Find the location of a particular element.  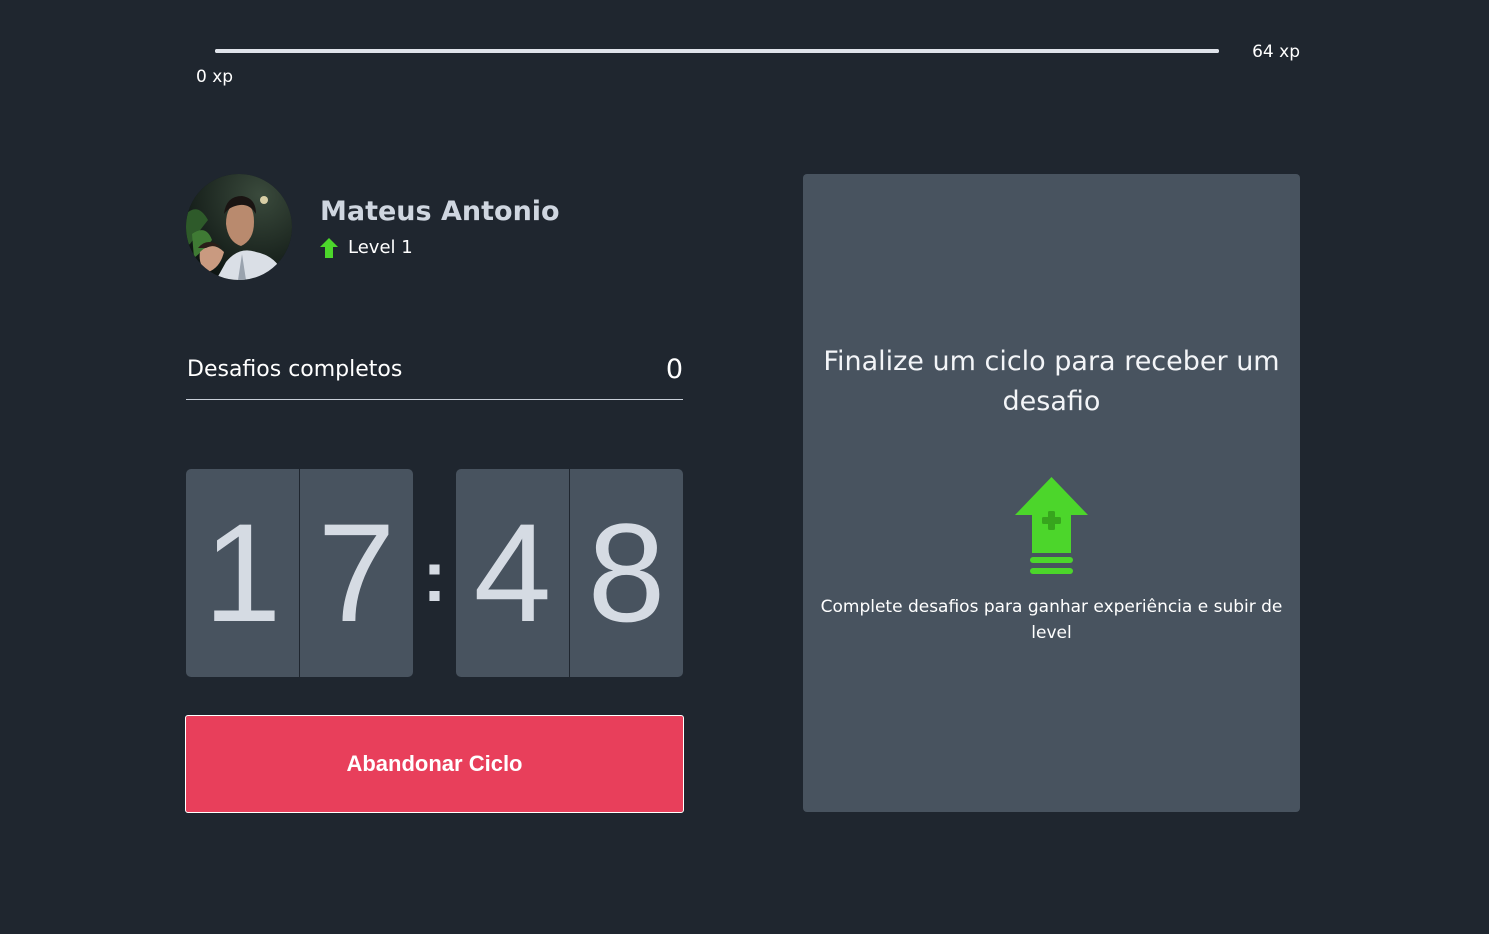

xp-max-label: 64 xp is located at coordinates (1276, 52).